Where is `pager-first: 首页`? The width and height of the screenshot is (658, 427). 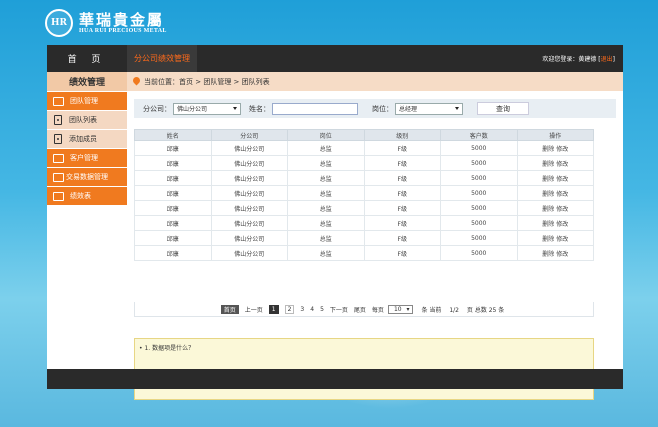
pager-first: 首页 is located at coordinates (229, 309).